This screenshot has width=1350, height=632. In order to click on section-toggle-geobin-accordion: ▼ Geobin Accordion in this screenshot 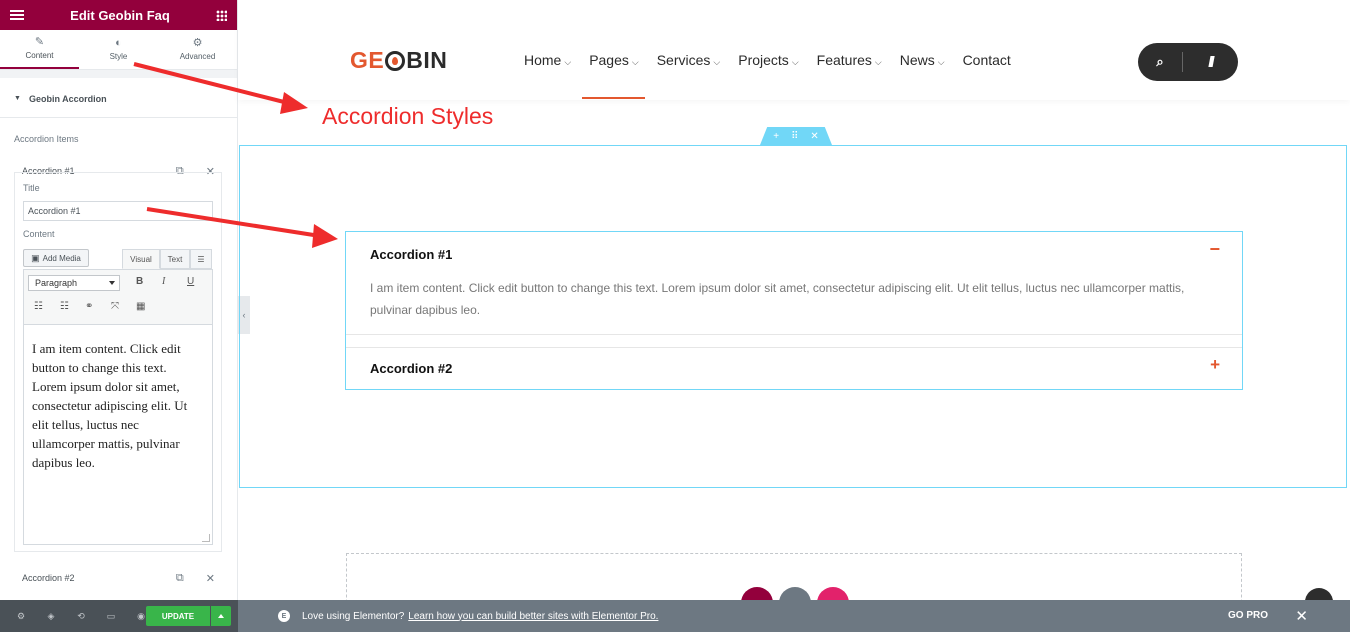, I will do `click(118, 99)`.